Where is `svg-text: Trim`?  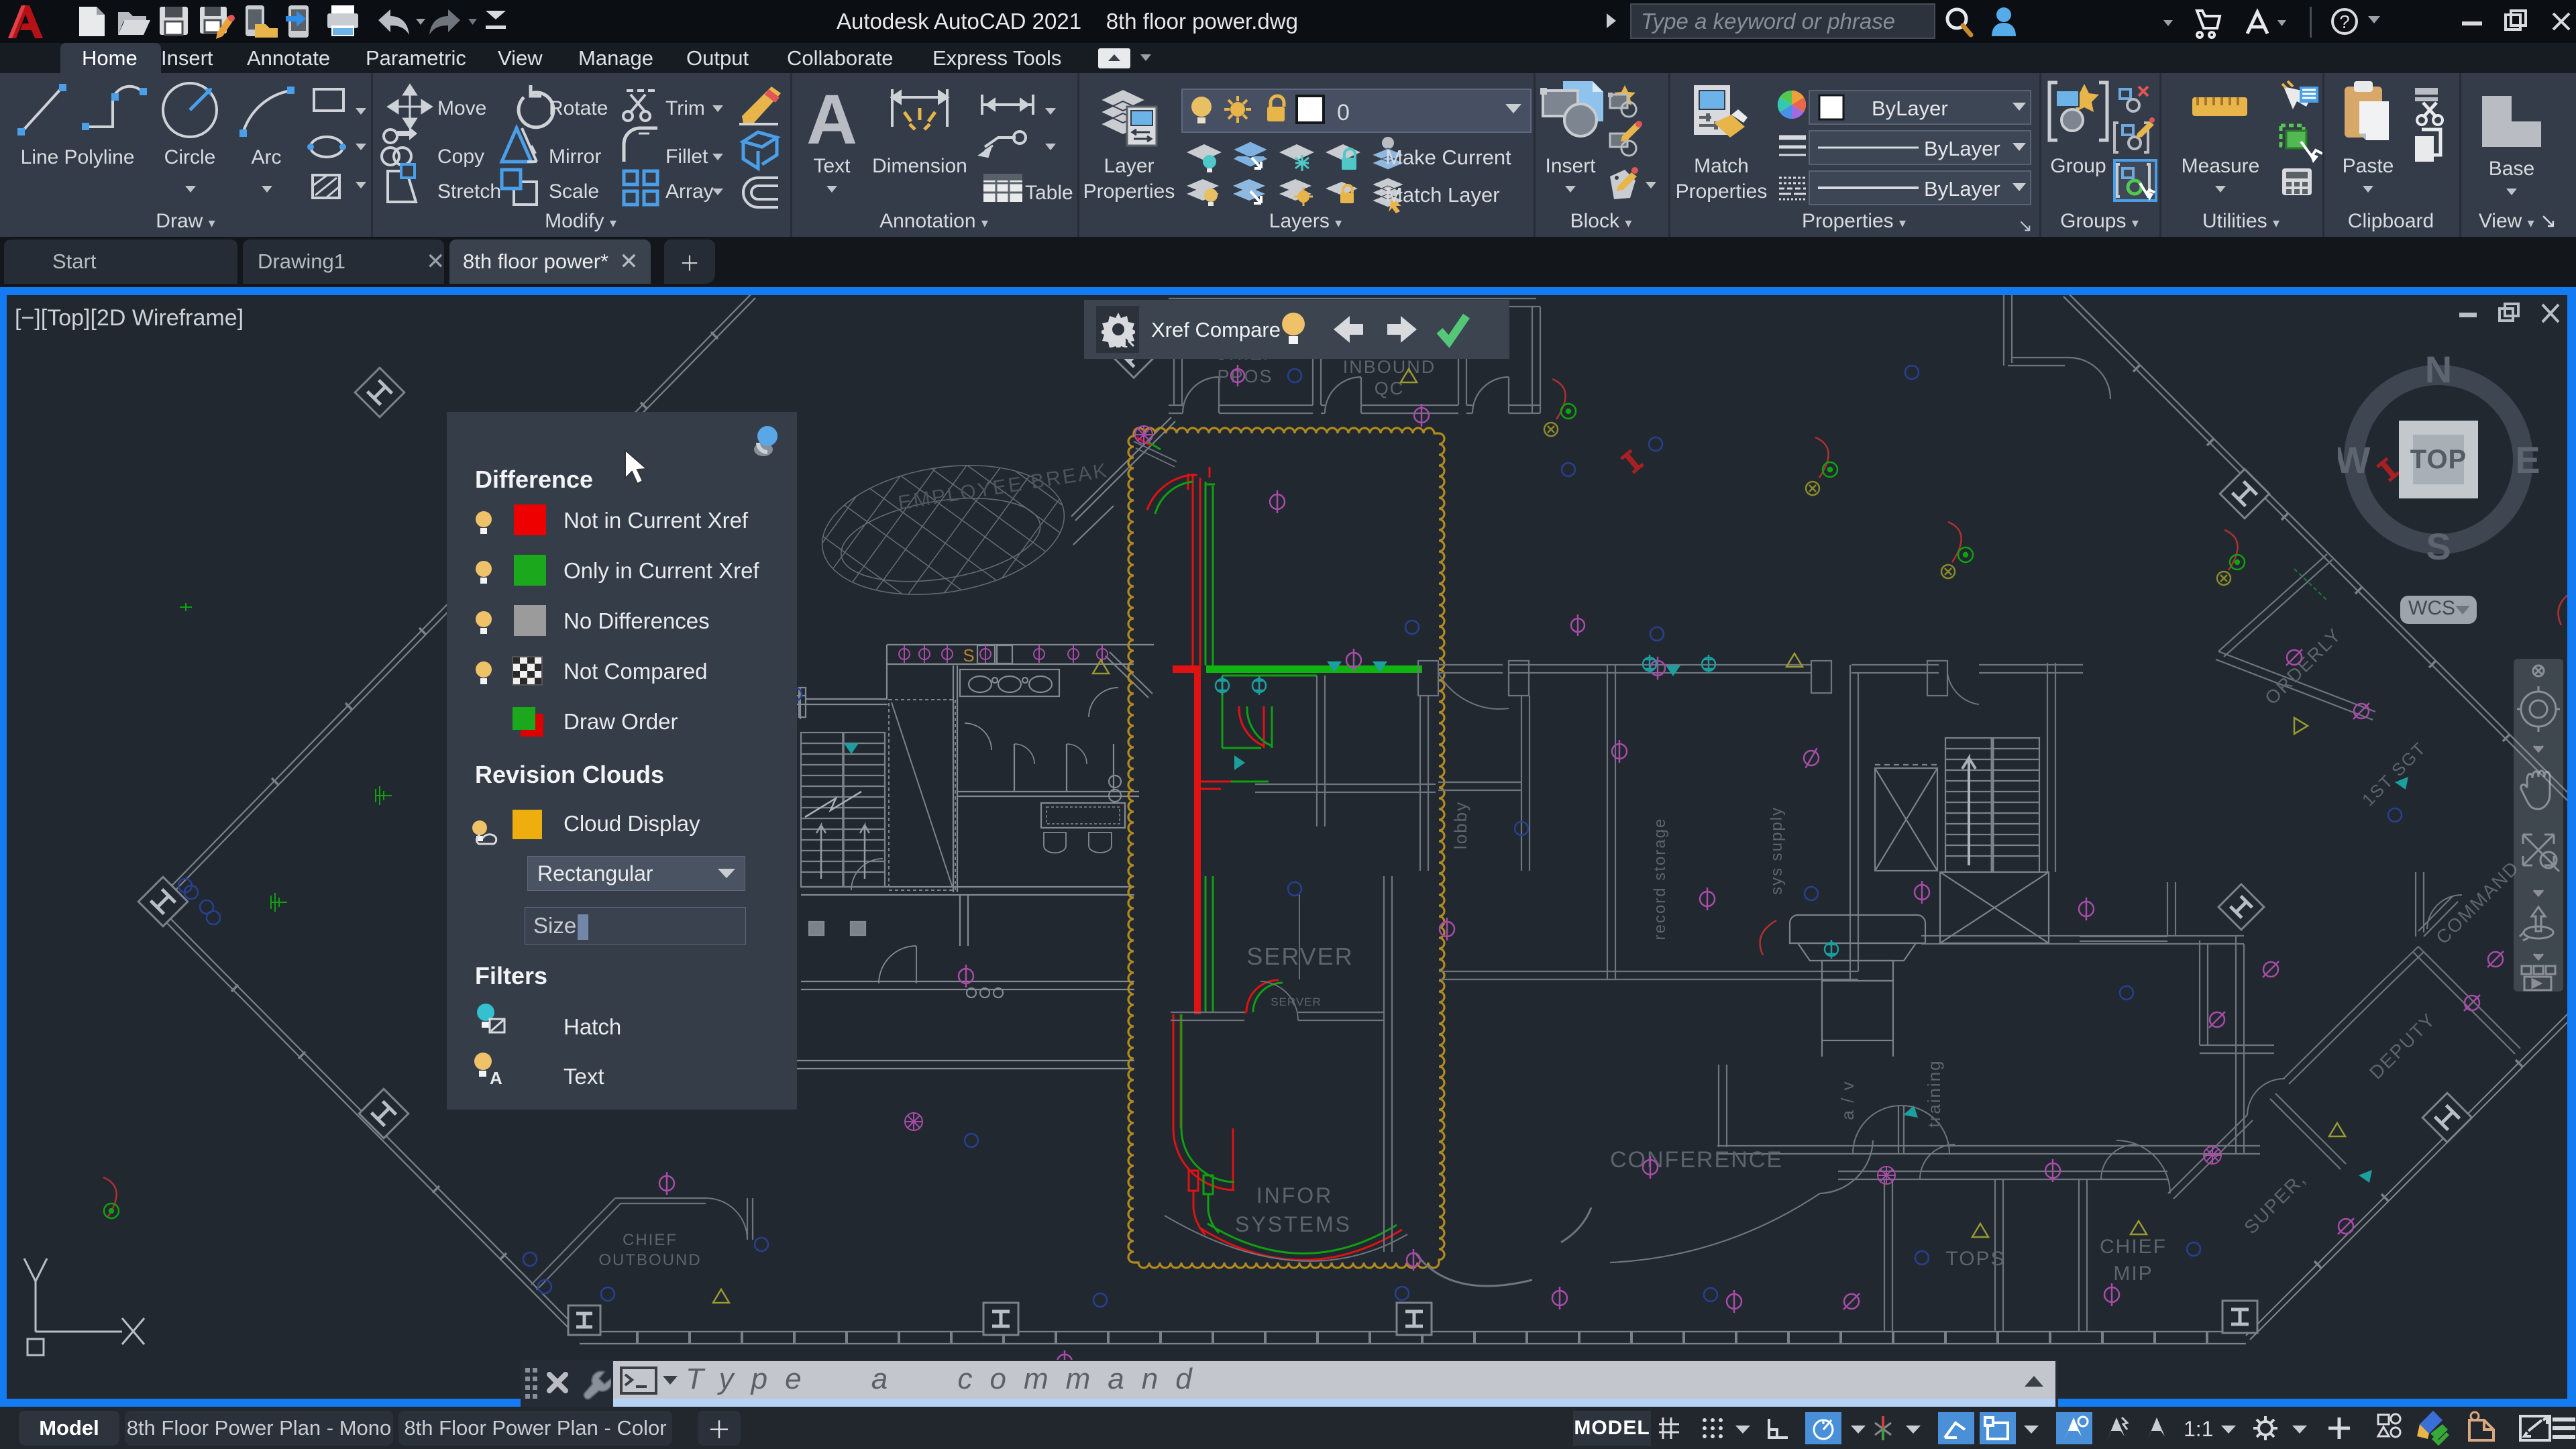
svg-text: Trim is located at coordinates (685, 108).